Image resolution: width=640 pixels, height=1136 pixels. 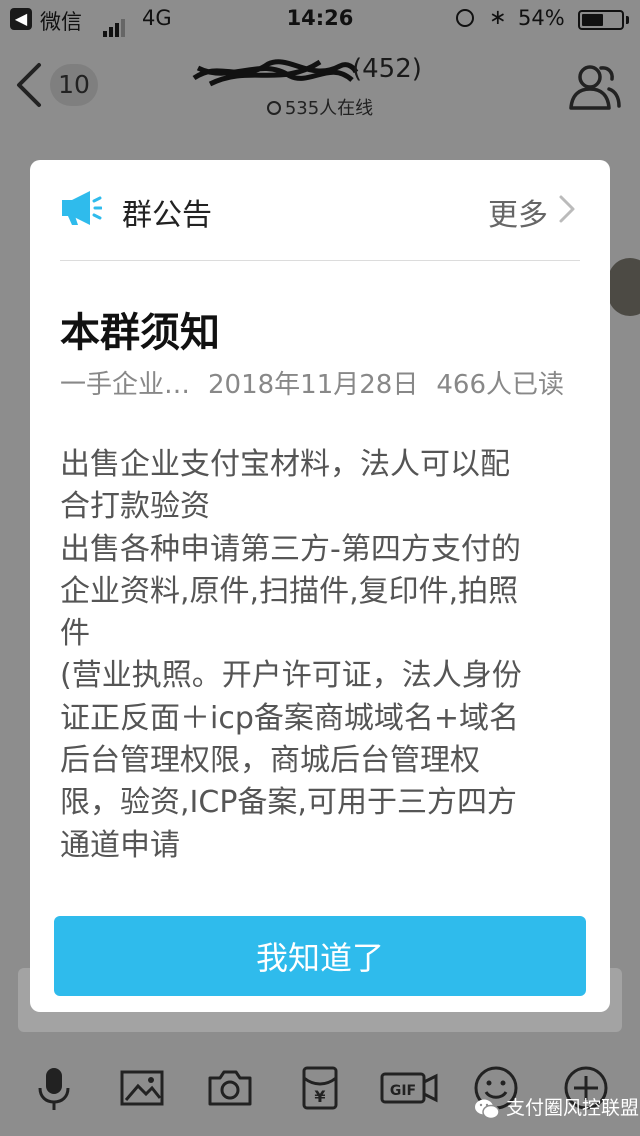 I want to click on more-link: 更多, so click(x=518, y=212).